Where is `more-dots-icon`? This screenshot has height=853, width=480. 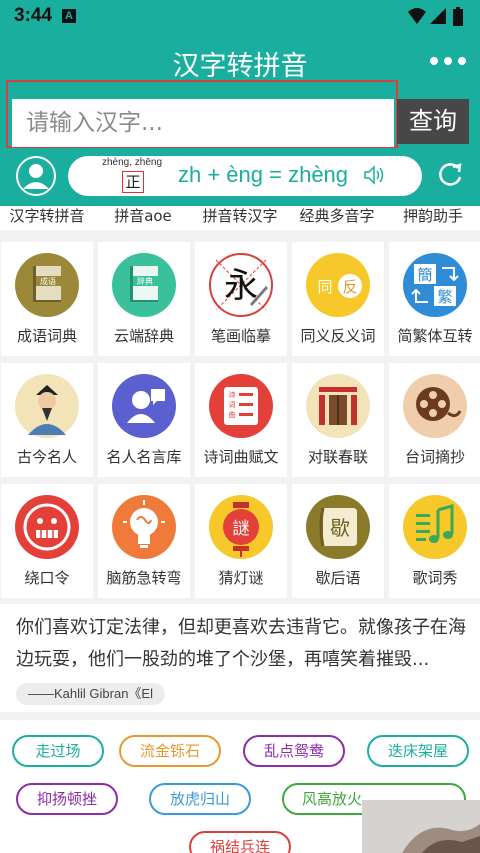 more-dots-icon is located at coordinates (448, 61).